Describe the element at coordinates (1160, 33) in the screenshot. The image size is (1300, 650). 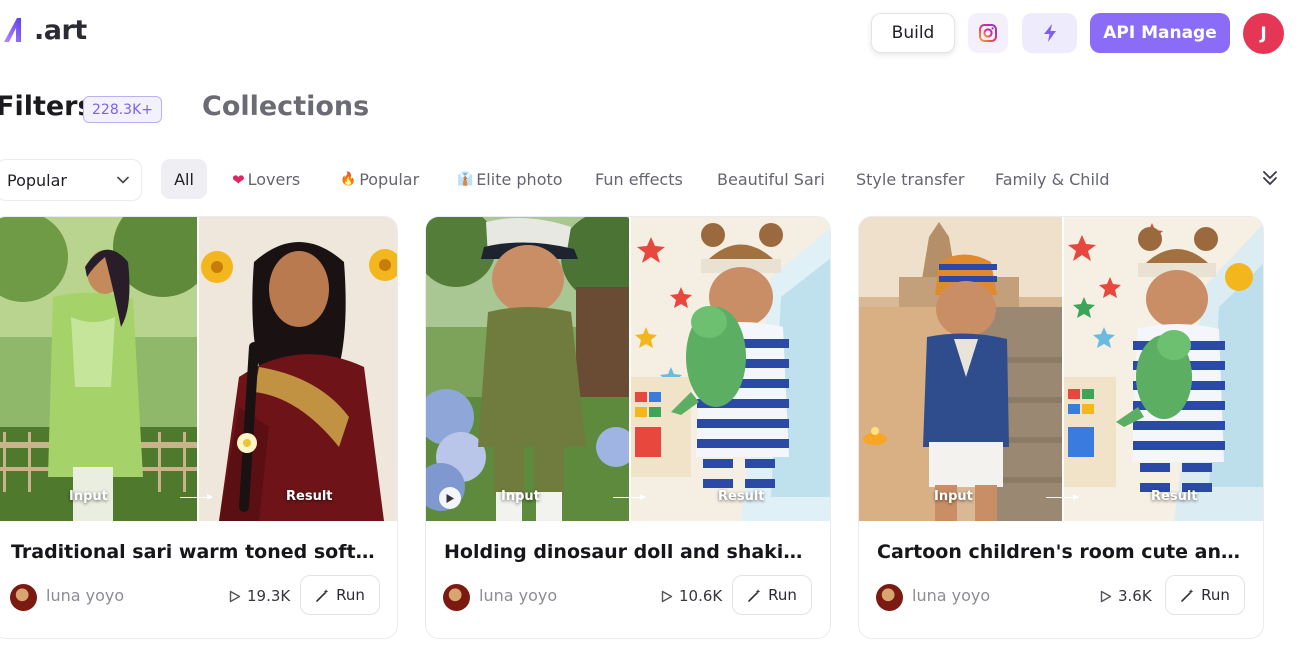
I see `api-manage-button: API Manage` at that location.